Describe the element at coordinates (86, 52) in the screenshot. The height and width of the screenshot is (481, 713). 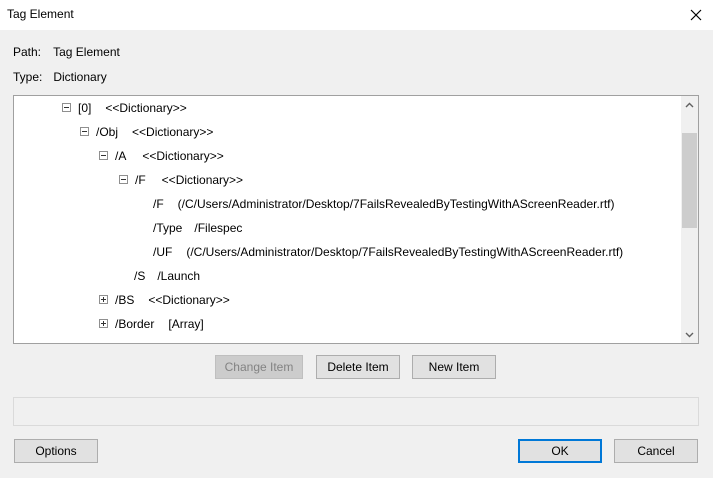
I see `path-value: Tag Element` at that location.